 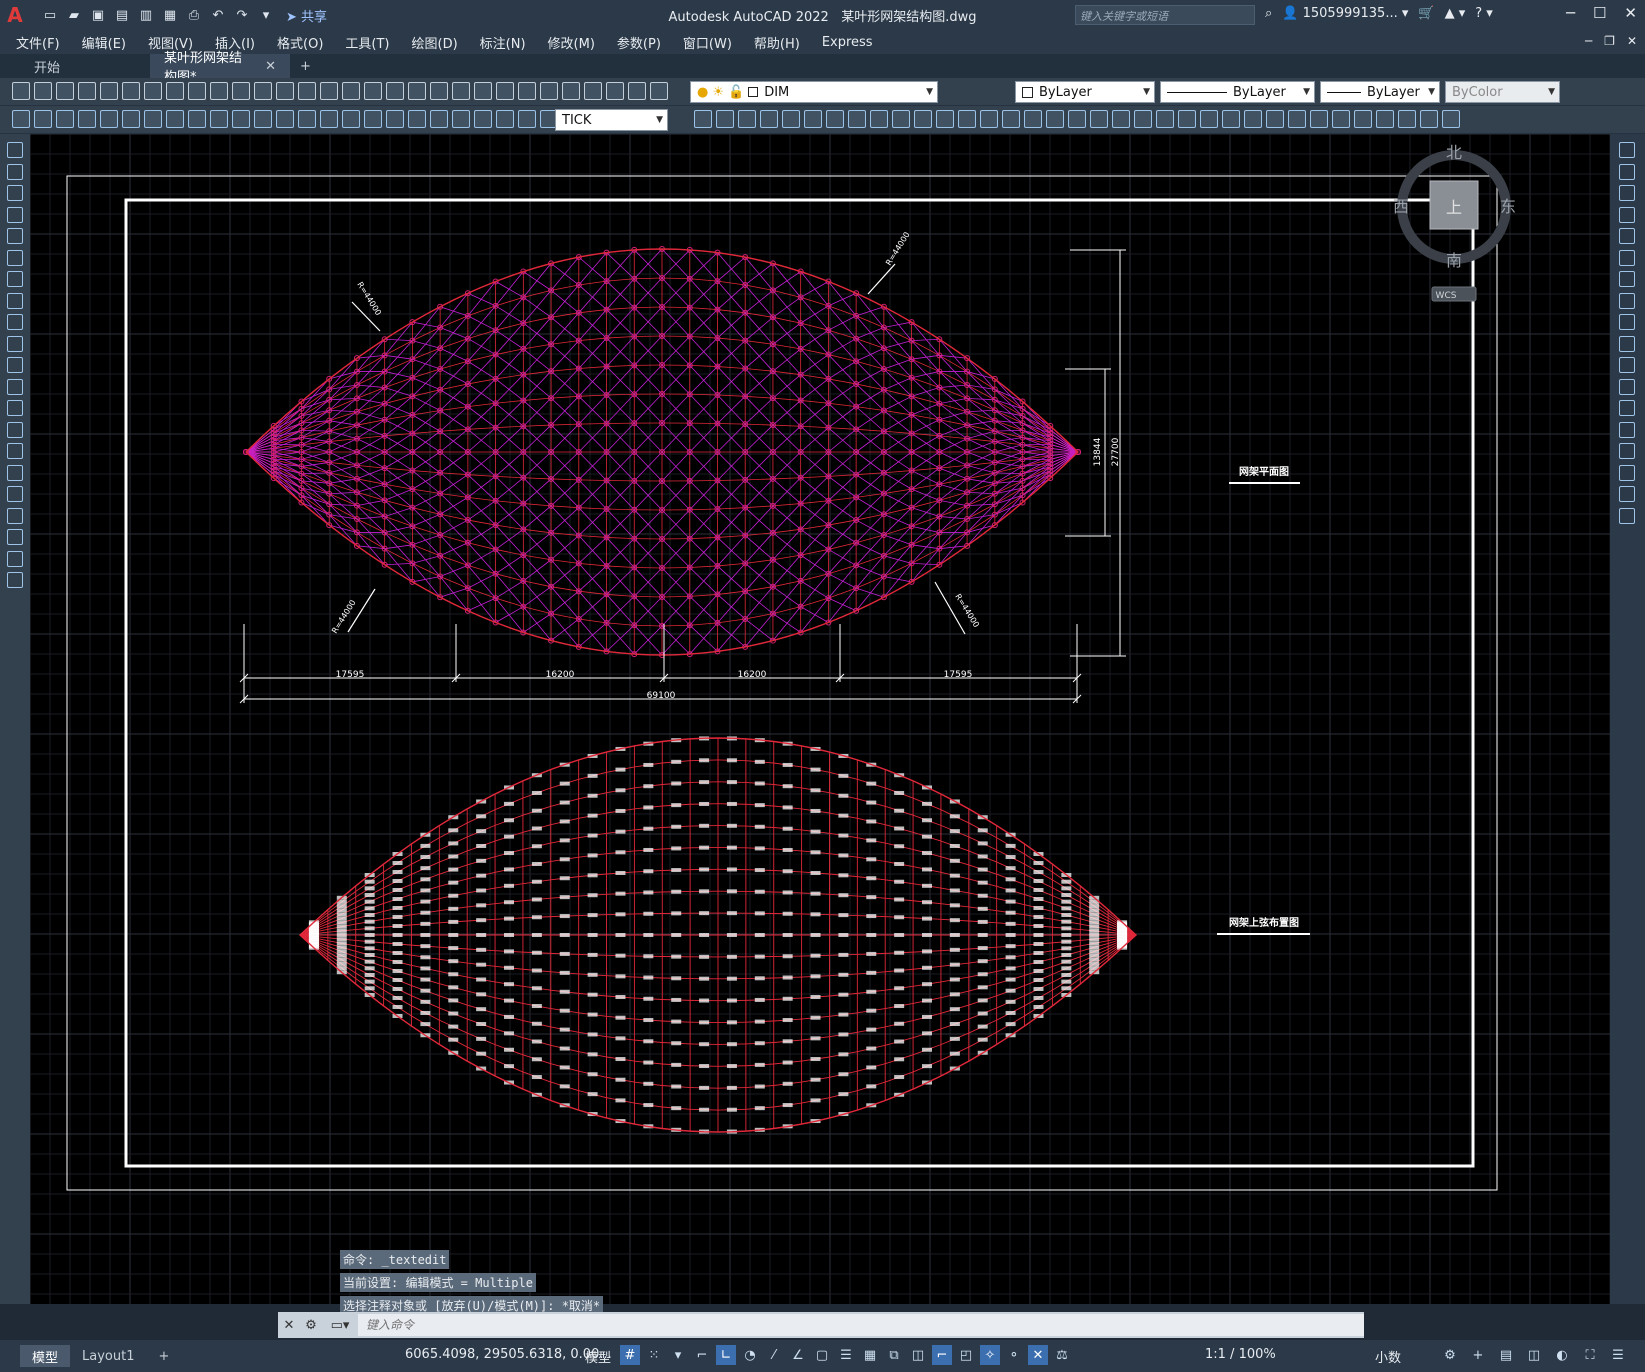 I want to click on customize-command-icon: ⚙, so click(x=311, y=1325).